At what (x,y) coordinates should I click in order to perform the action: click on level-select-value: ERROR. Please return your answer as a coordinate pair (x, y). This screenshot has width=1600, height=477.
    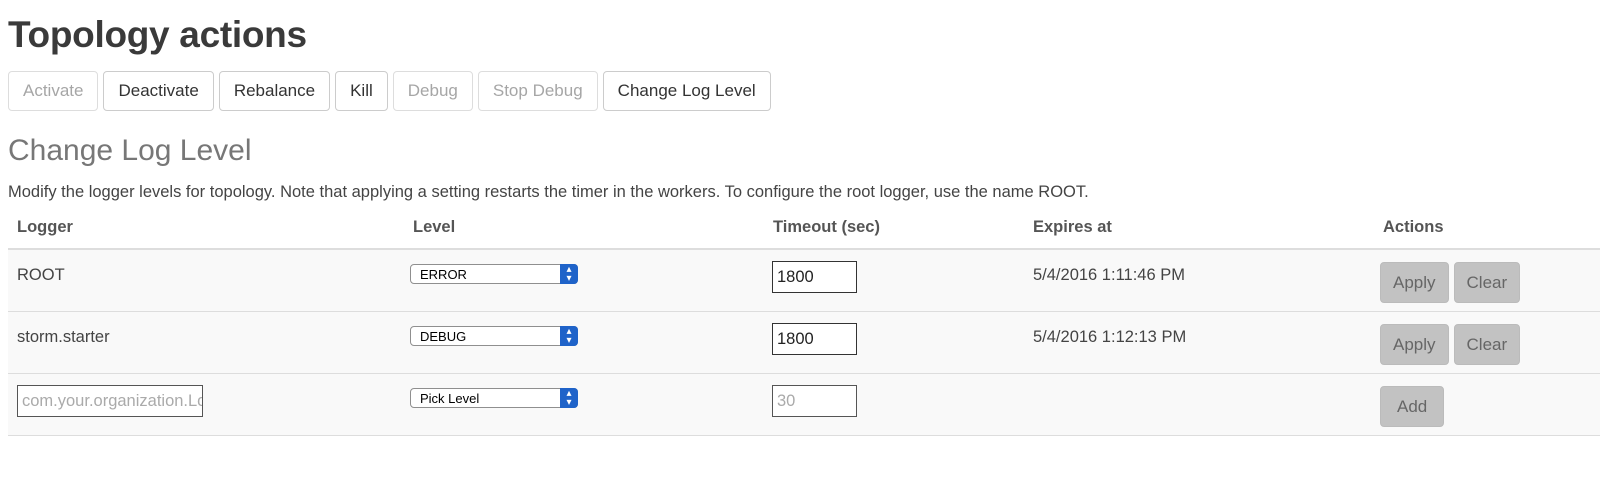
    Looking at the image, I should click on (443, 274).